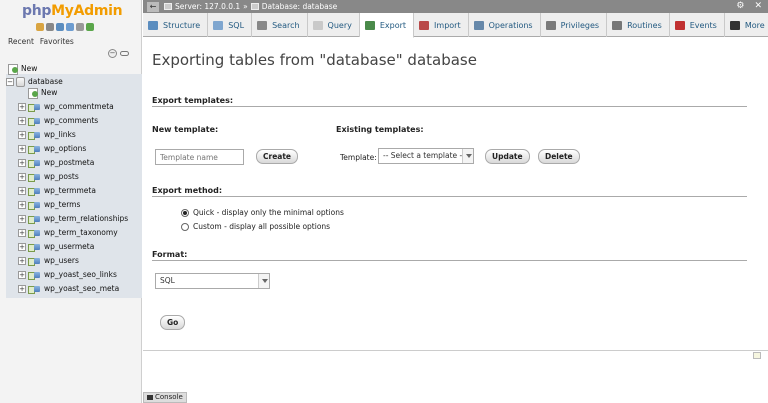 The image size is (768, 403). Describe the element at coordinates (150, 397) in the screenshot. I see `console-icon` at that location.